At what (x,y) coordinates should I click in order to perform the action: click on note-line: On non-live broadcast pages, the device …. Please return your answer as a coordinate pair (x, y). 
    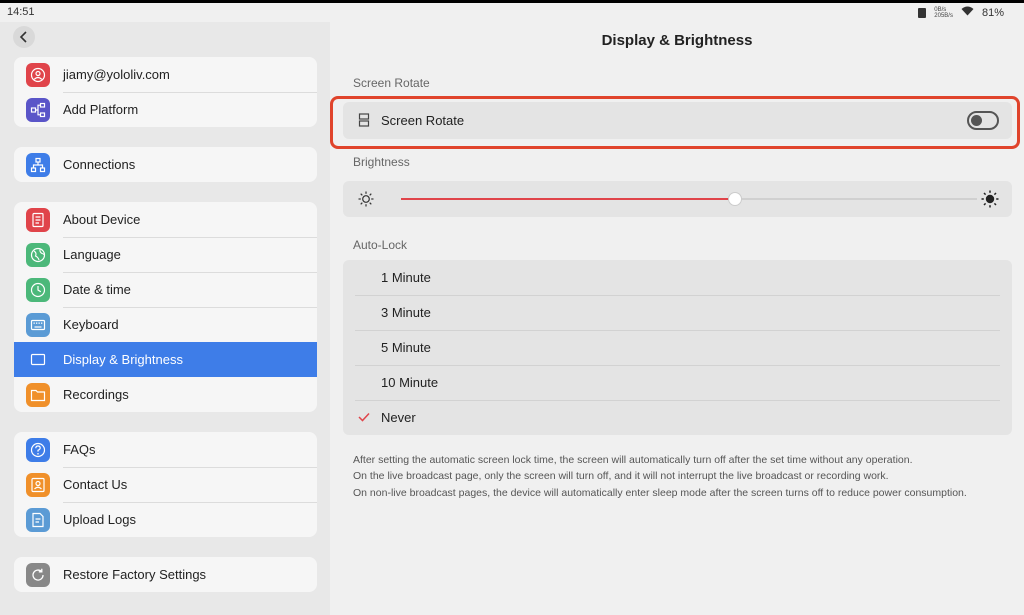
    Looking at the image, I should click on (660, 492).